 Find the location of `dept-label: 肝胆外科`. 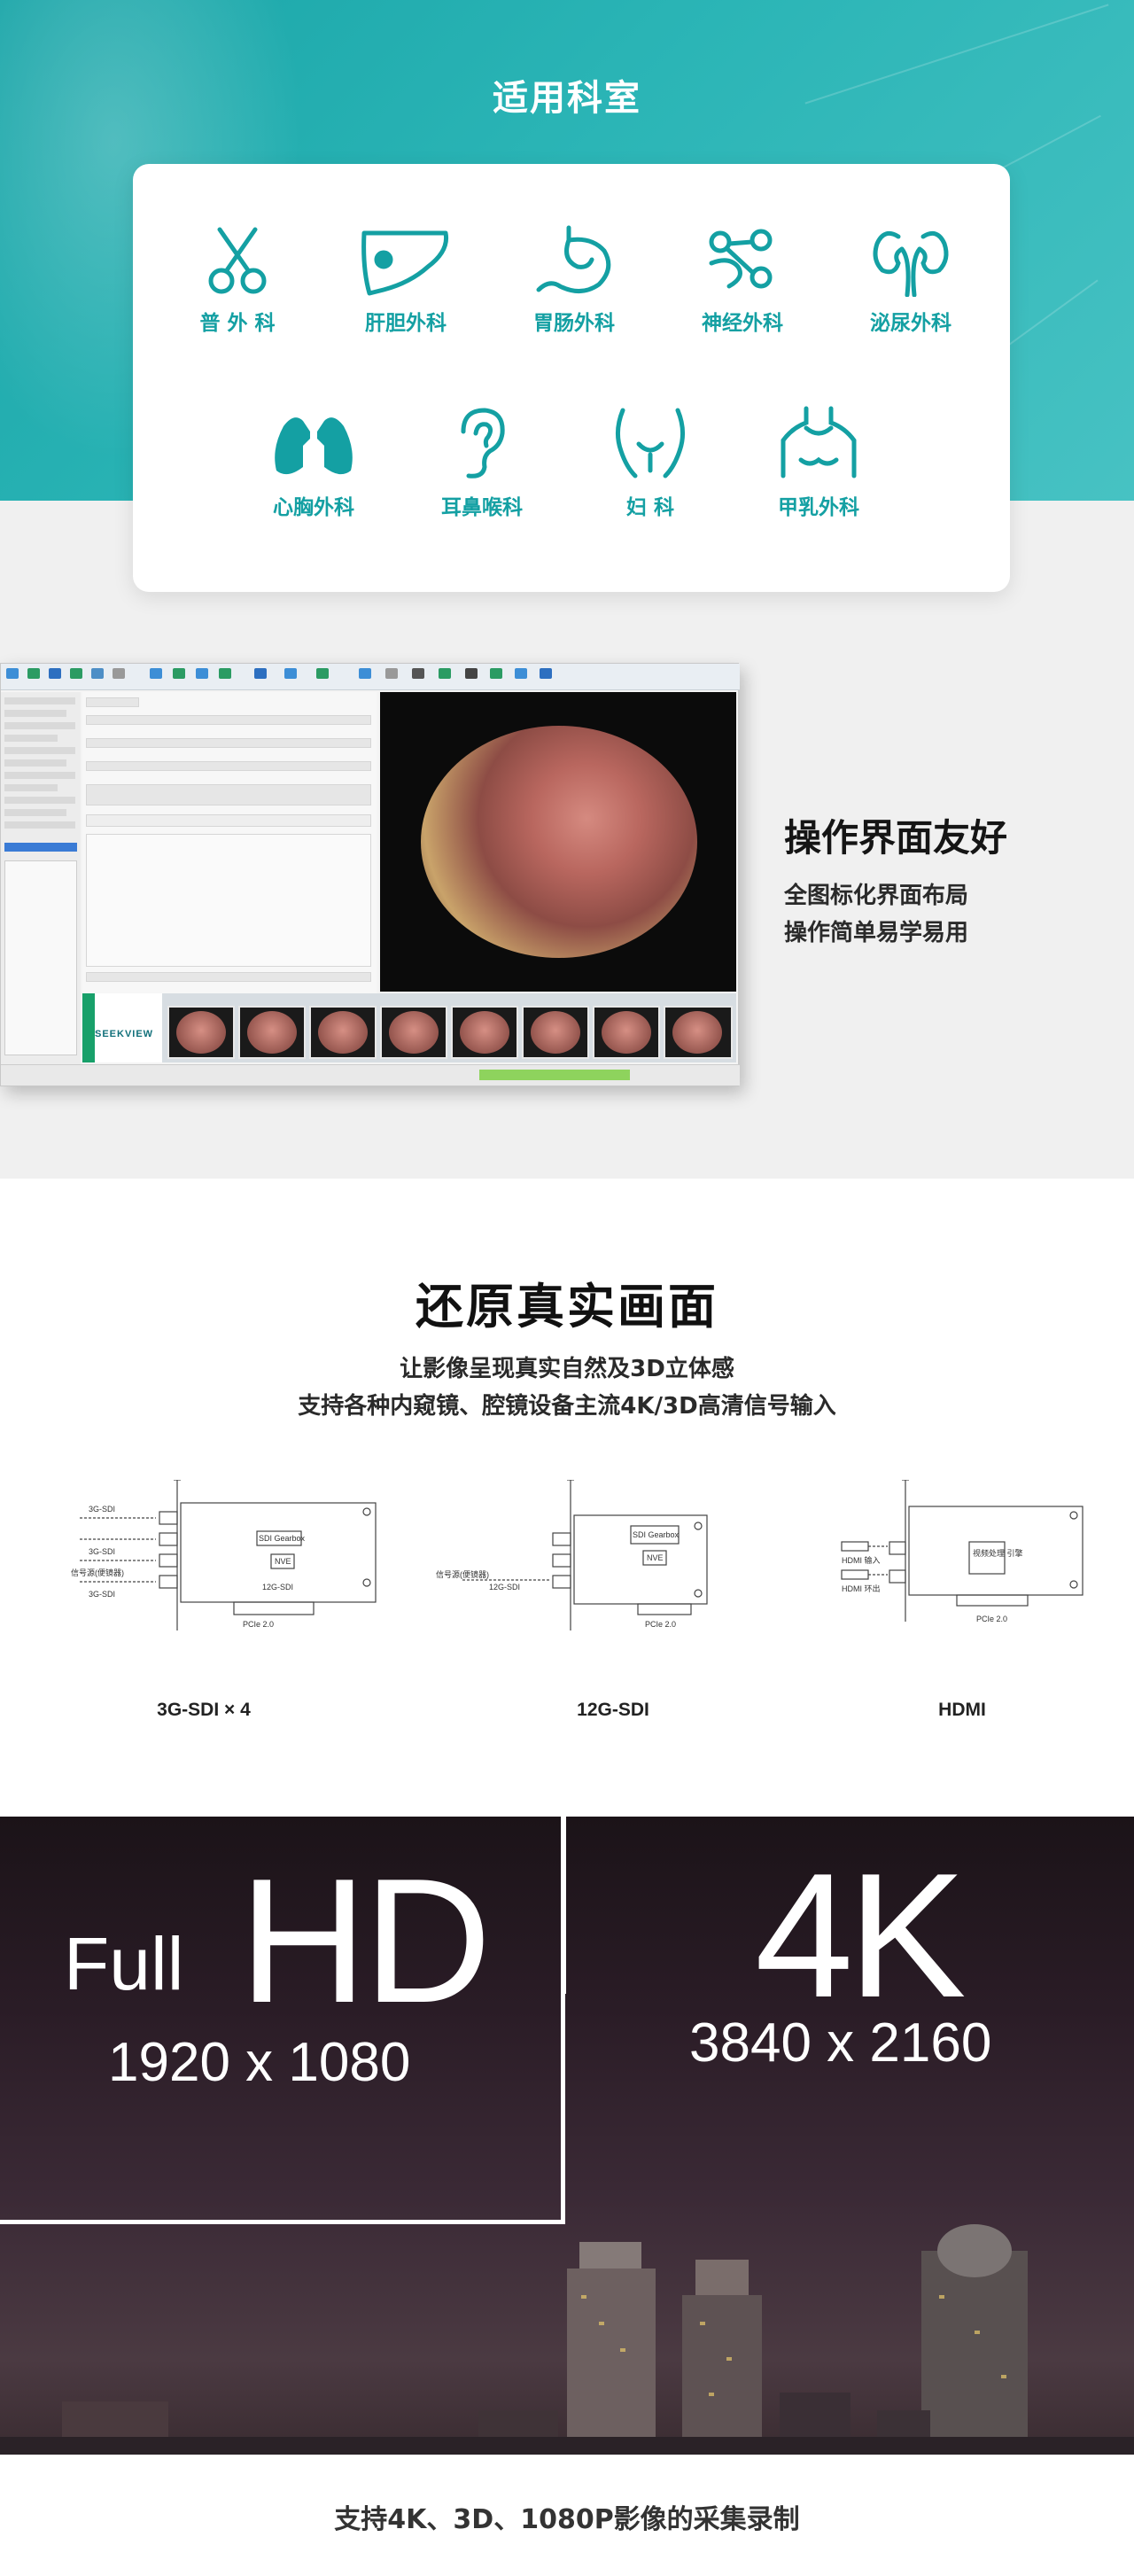

dept-label: 肝胆外科 is located at coordinates (406, 324).